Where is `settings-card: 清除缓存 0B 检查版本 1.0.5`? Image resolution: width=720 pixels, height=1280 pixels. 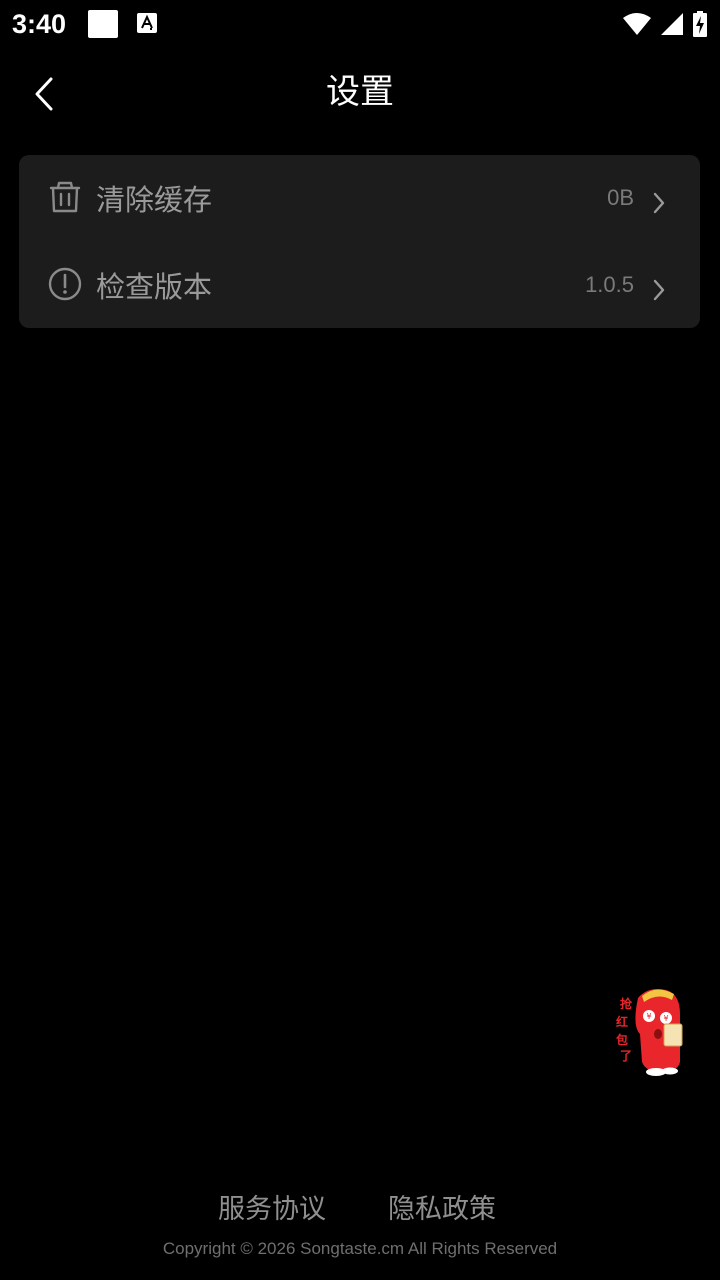 settings-card: 清除缓存 0B 检查版本 1.0.5 is located at coordinates (359, 241).